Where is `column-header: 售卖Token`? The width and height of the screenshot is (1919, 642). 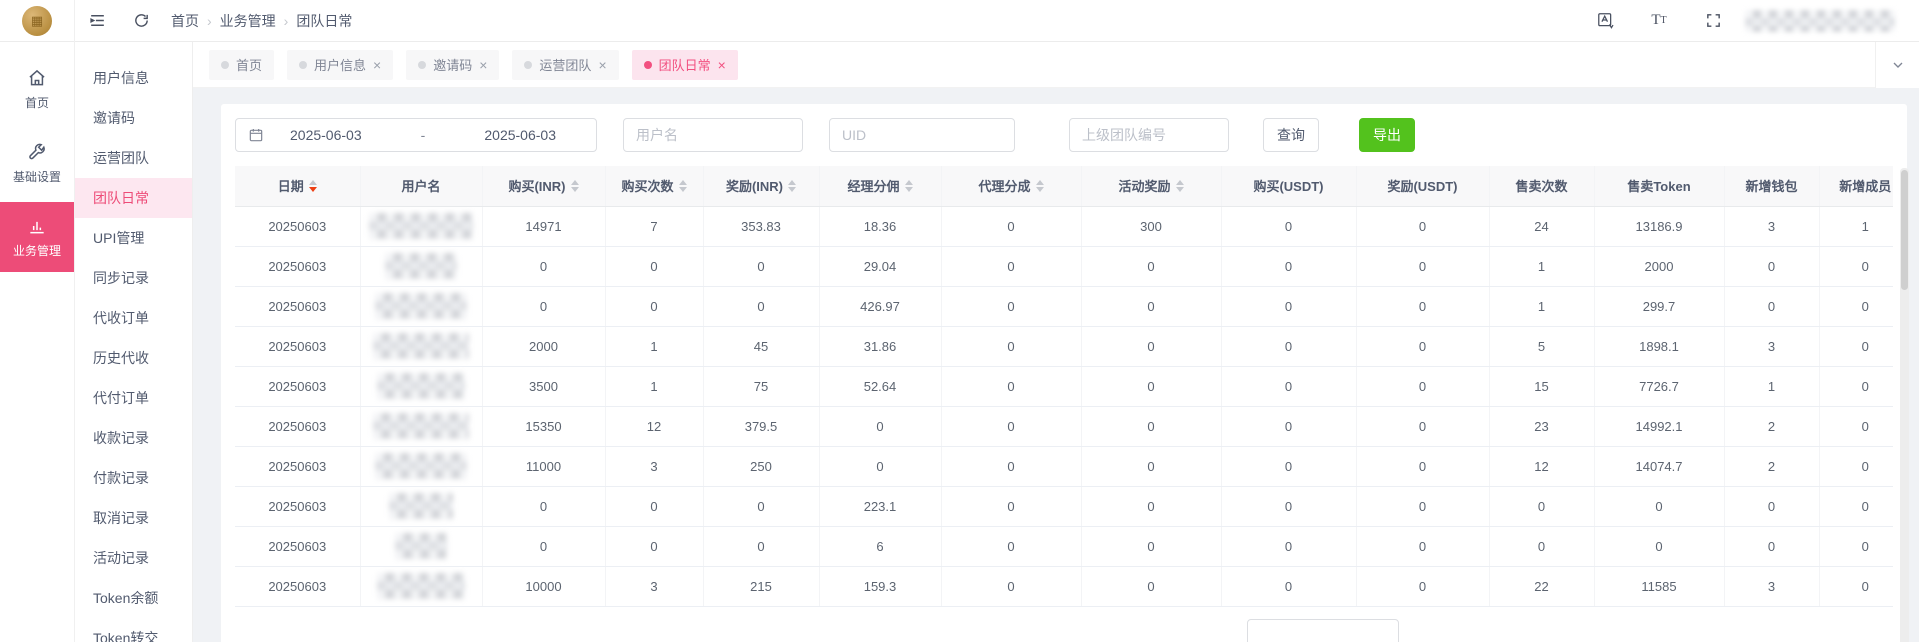
column-header: 售卖Token is located at coordinates (1659, 186).